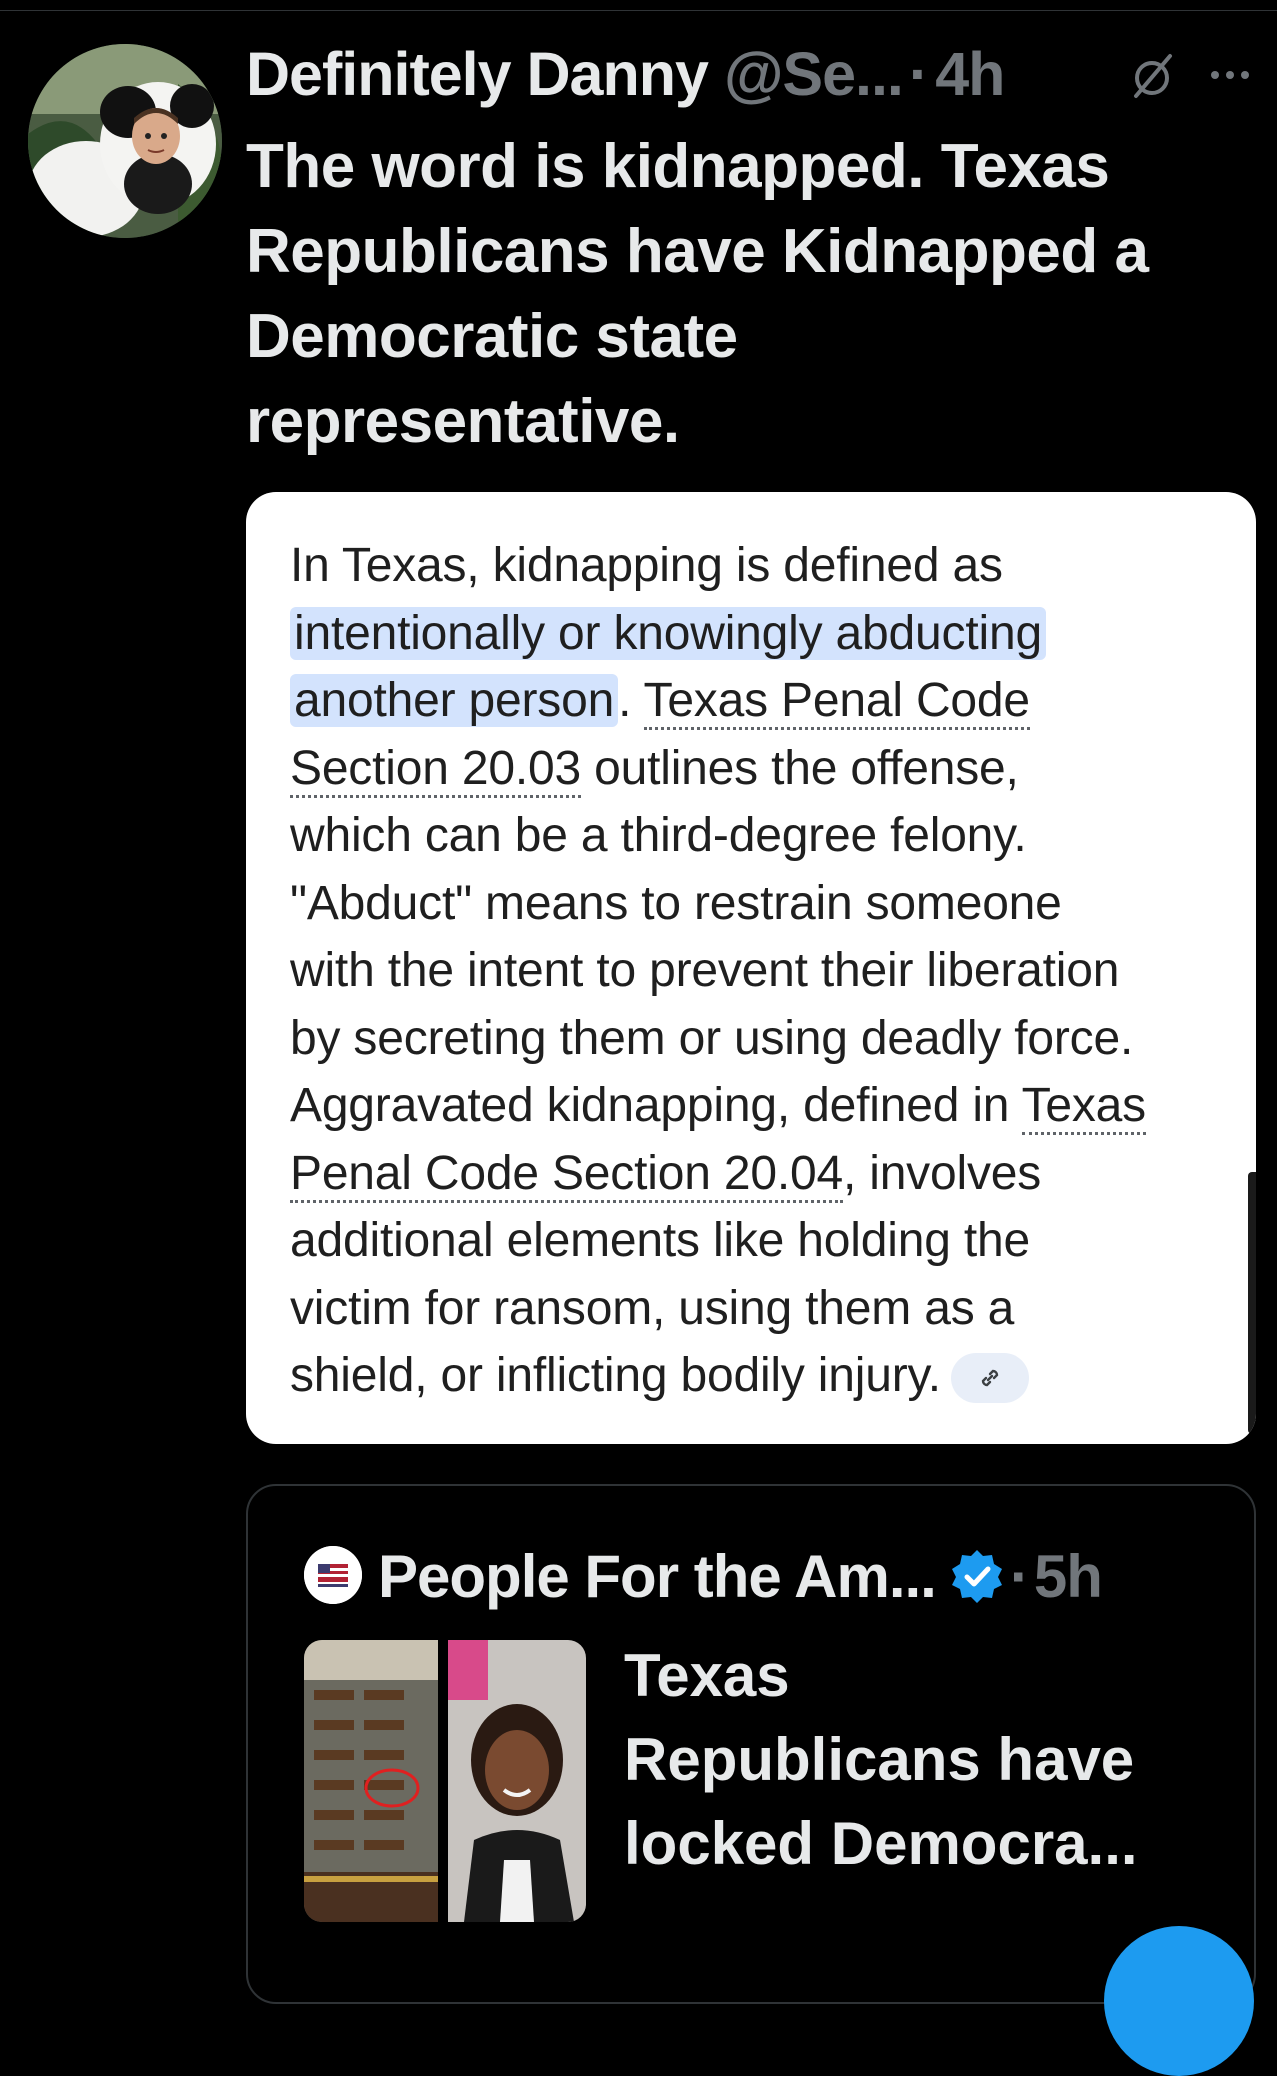  What do you see at coordinates (977, 1576) in the screenshot?
I see `verified-badge-icon` at bounding box center [977, 1576].